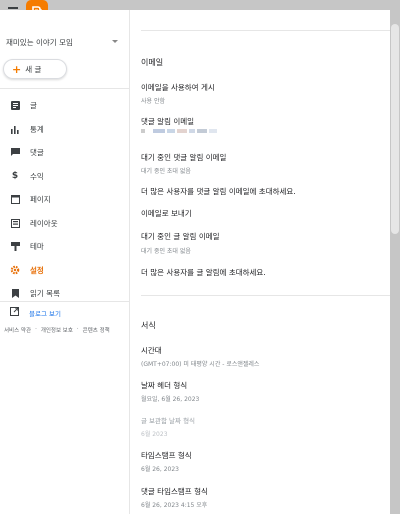  I want to click on comment-notify-label: 댓글 알림 이메일, so click(167, 121).